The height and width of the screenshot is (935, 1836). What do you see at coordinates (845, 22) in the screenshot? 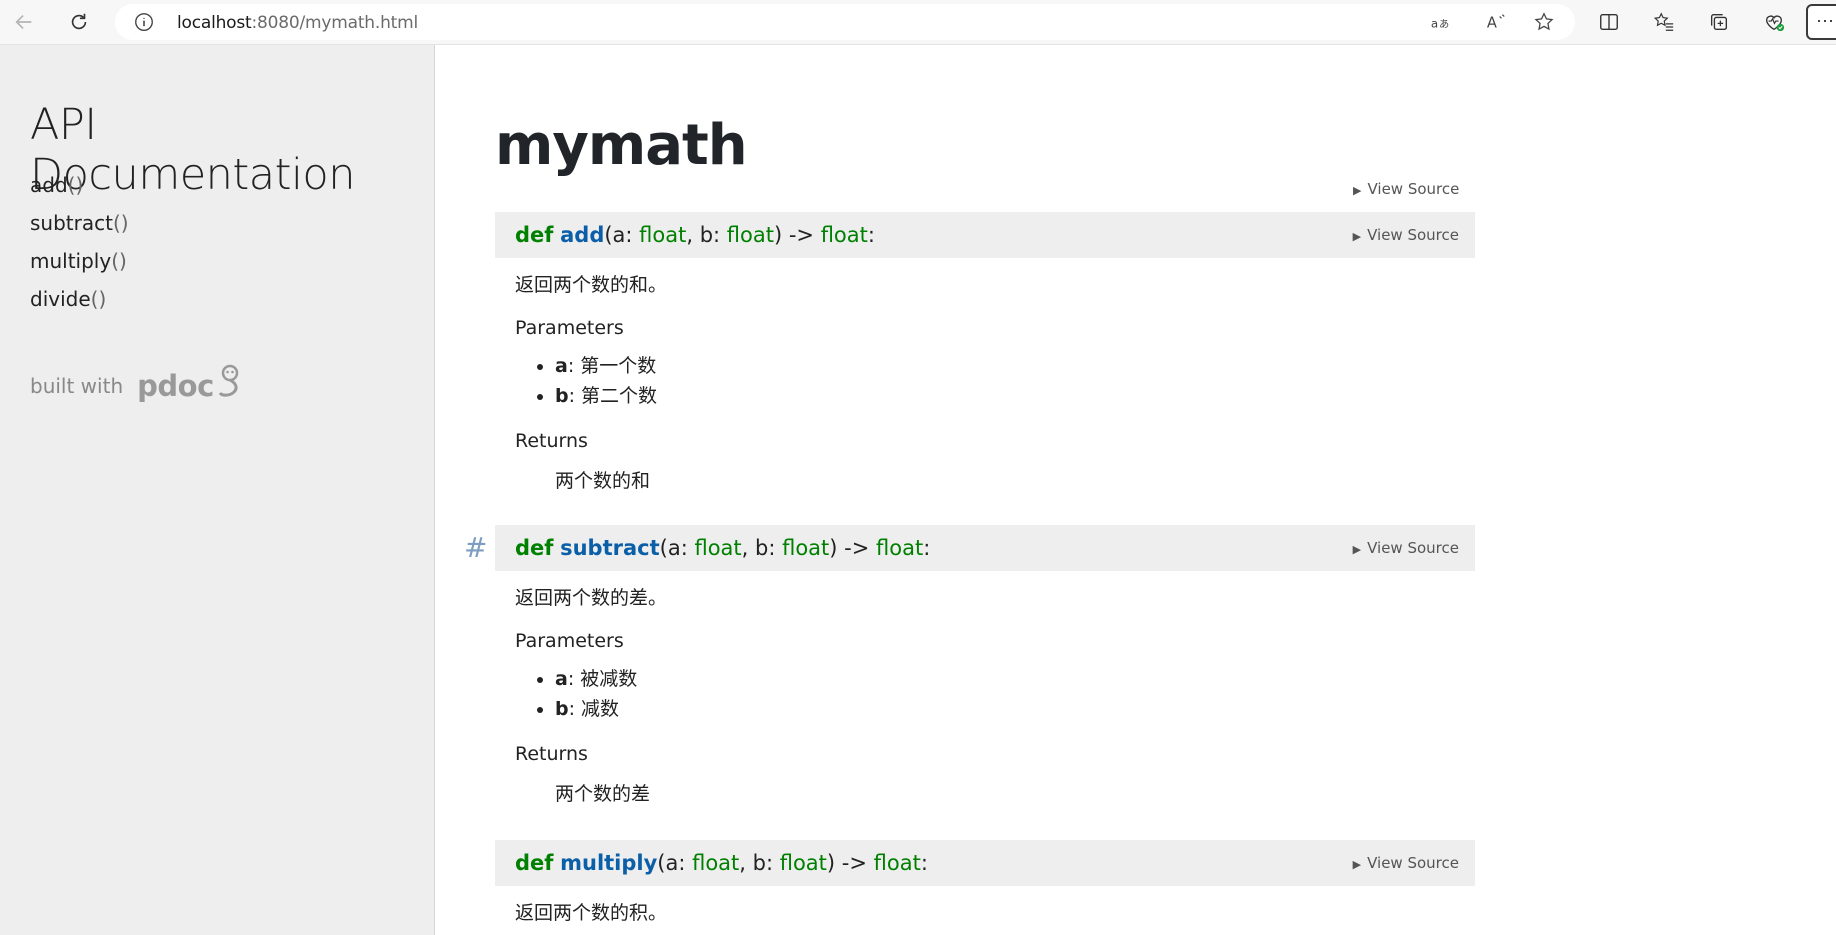
I see `address-bar: localhost:8080/mymath.html aあ A` at bounding box center [845, 22].